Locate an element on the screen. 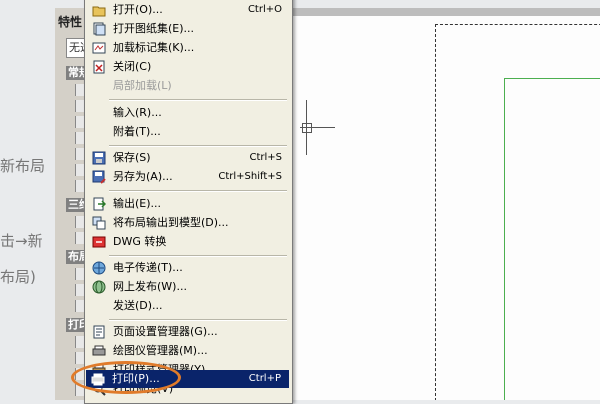  plotter-icon is located at coordinates (99, 351).